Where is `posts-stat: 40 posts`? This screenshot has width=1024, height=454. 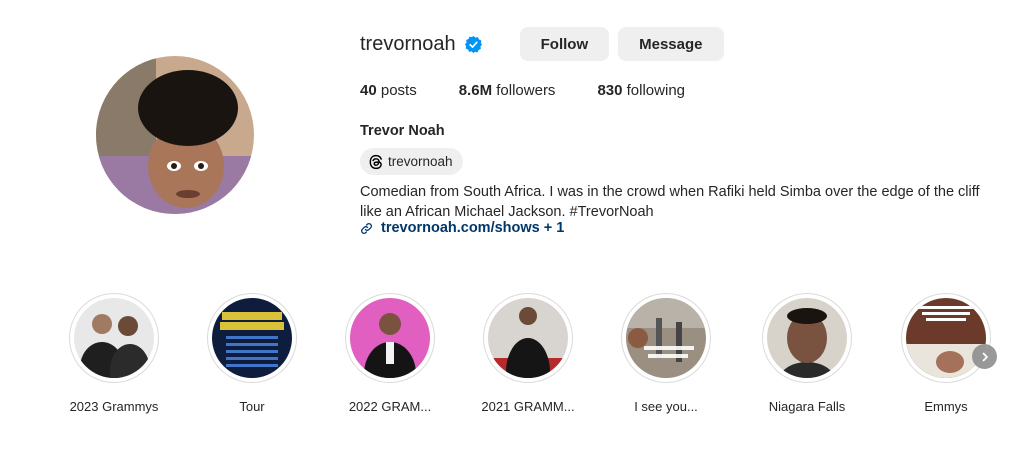
posts-stat: 40 posts is located at coordinates (388, 90).